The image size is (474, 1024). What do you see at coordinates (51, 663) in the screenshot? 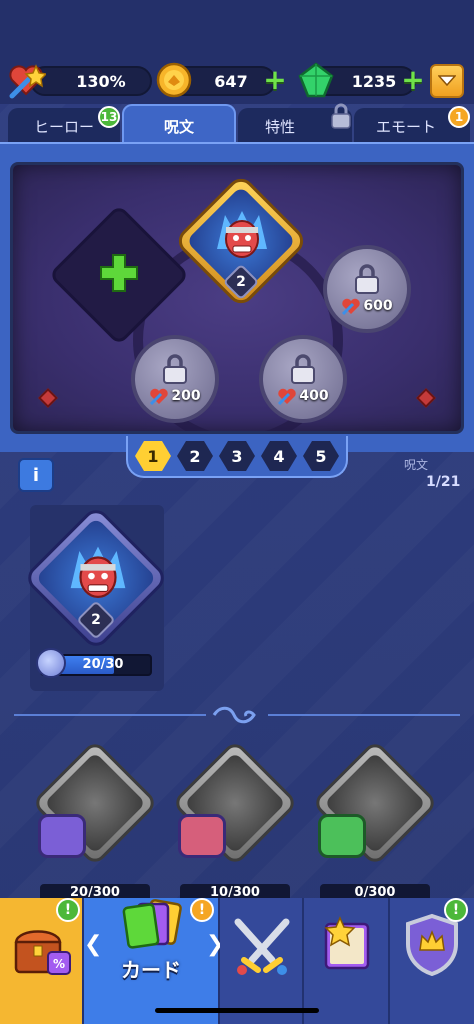
I see `potion-icon` at bounding box center [51, 663].